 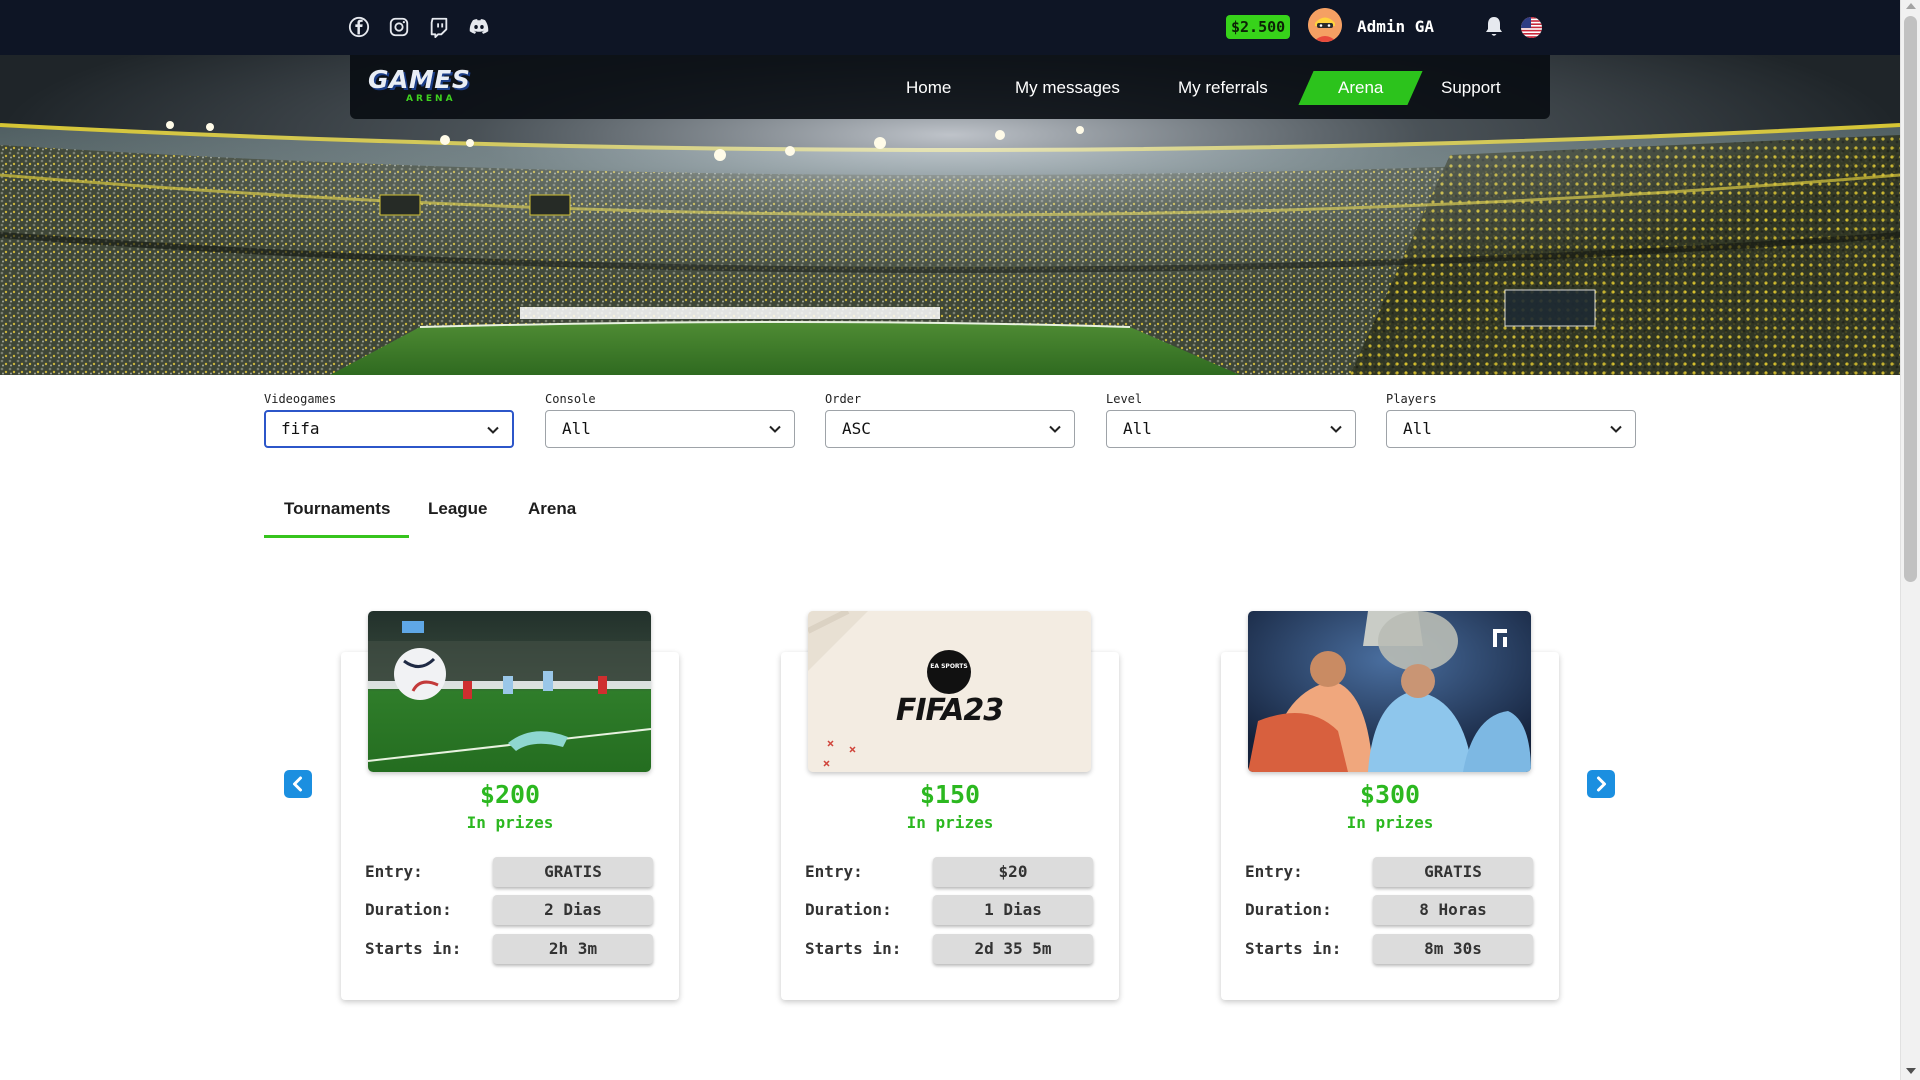 I want to click on filter-console: Console All, so click(x=670, y=420).